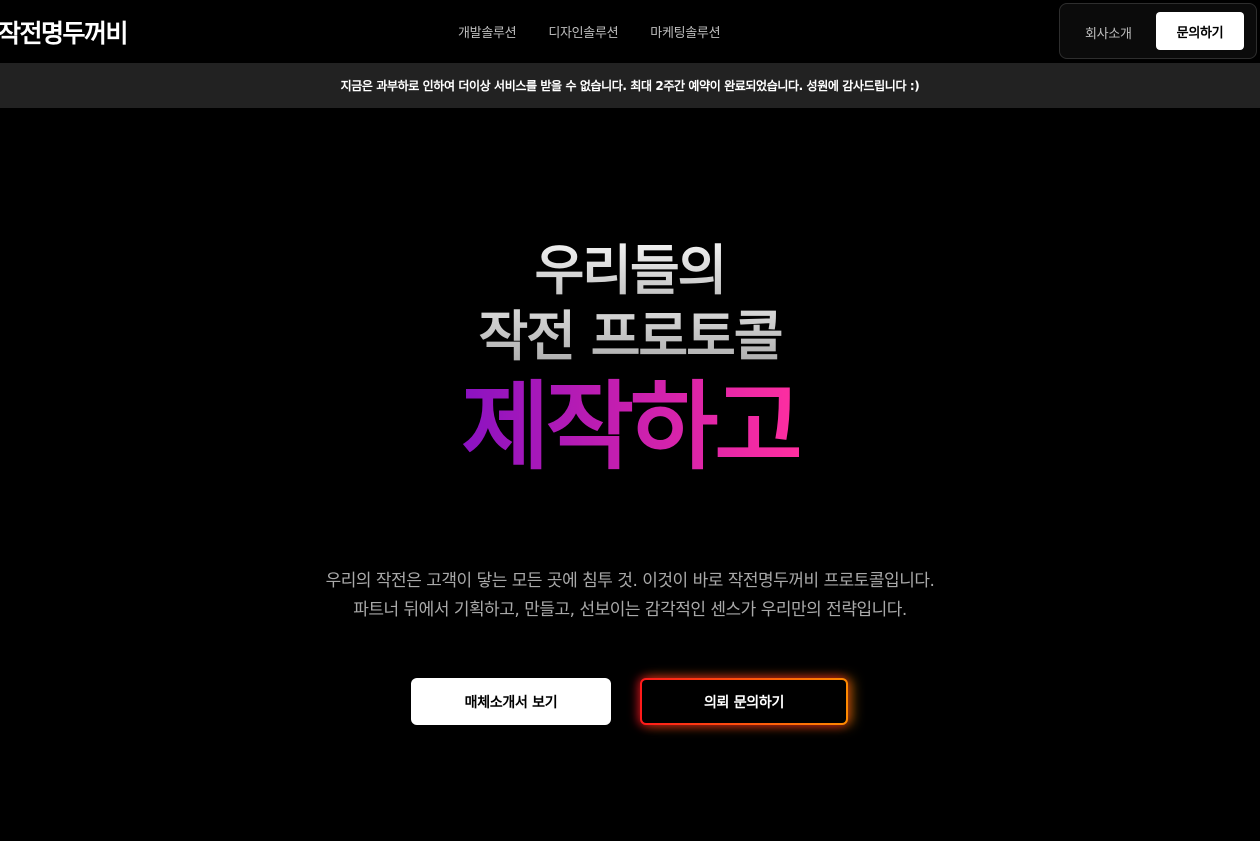  I want to click on nav-dev-solution: 개발솔루션, so click(487, 31).